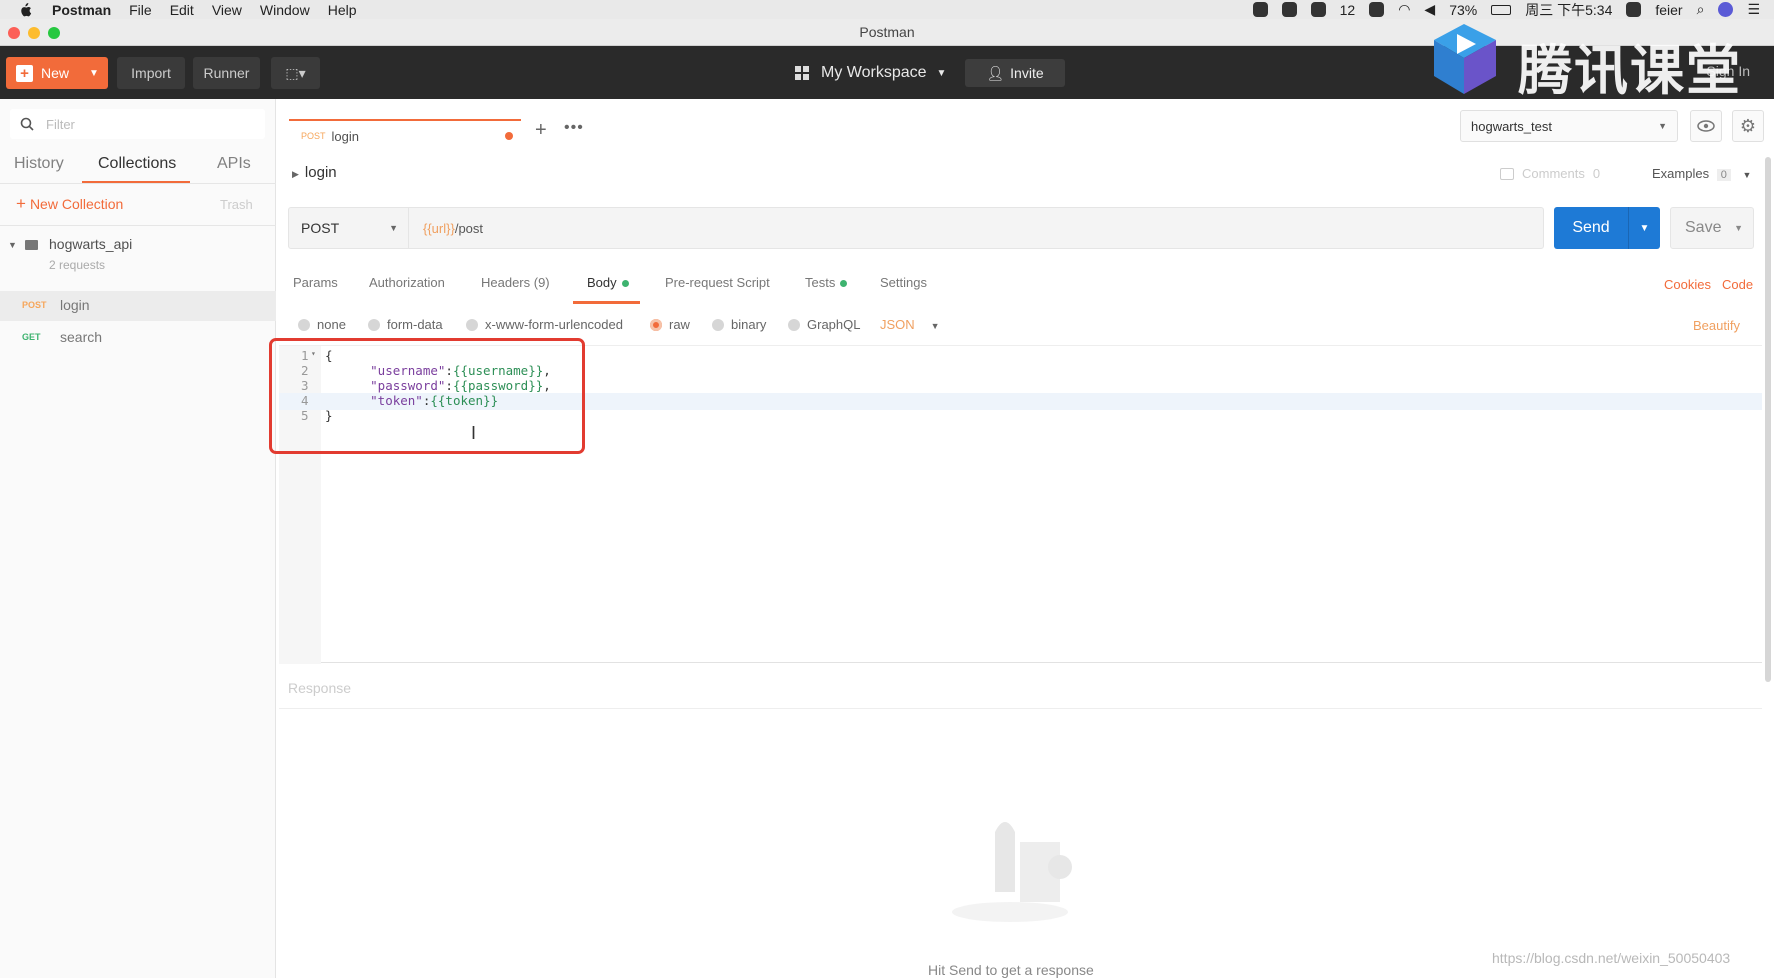 The width and height of the screenshot is (1774, 978). I want to click on add-user-icon: 👤︎, so click(995, 72).